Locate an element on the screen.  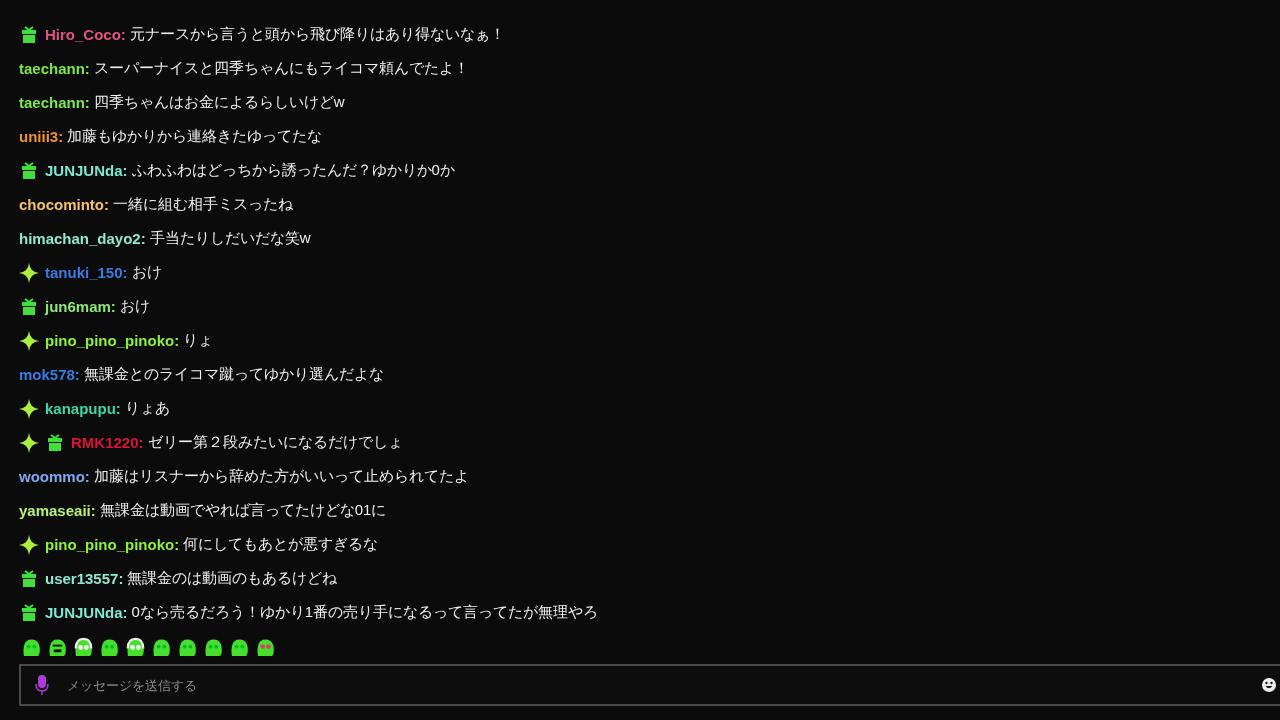
username: himachan_dayo2: is located at coordinates (82, 238).